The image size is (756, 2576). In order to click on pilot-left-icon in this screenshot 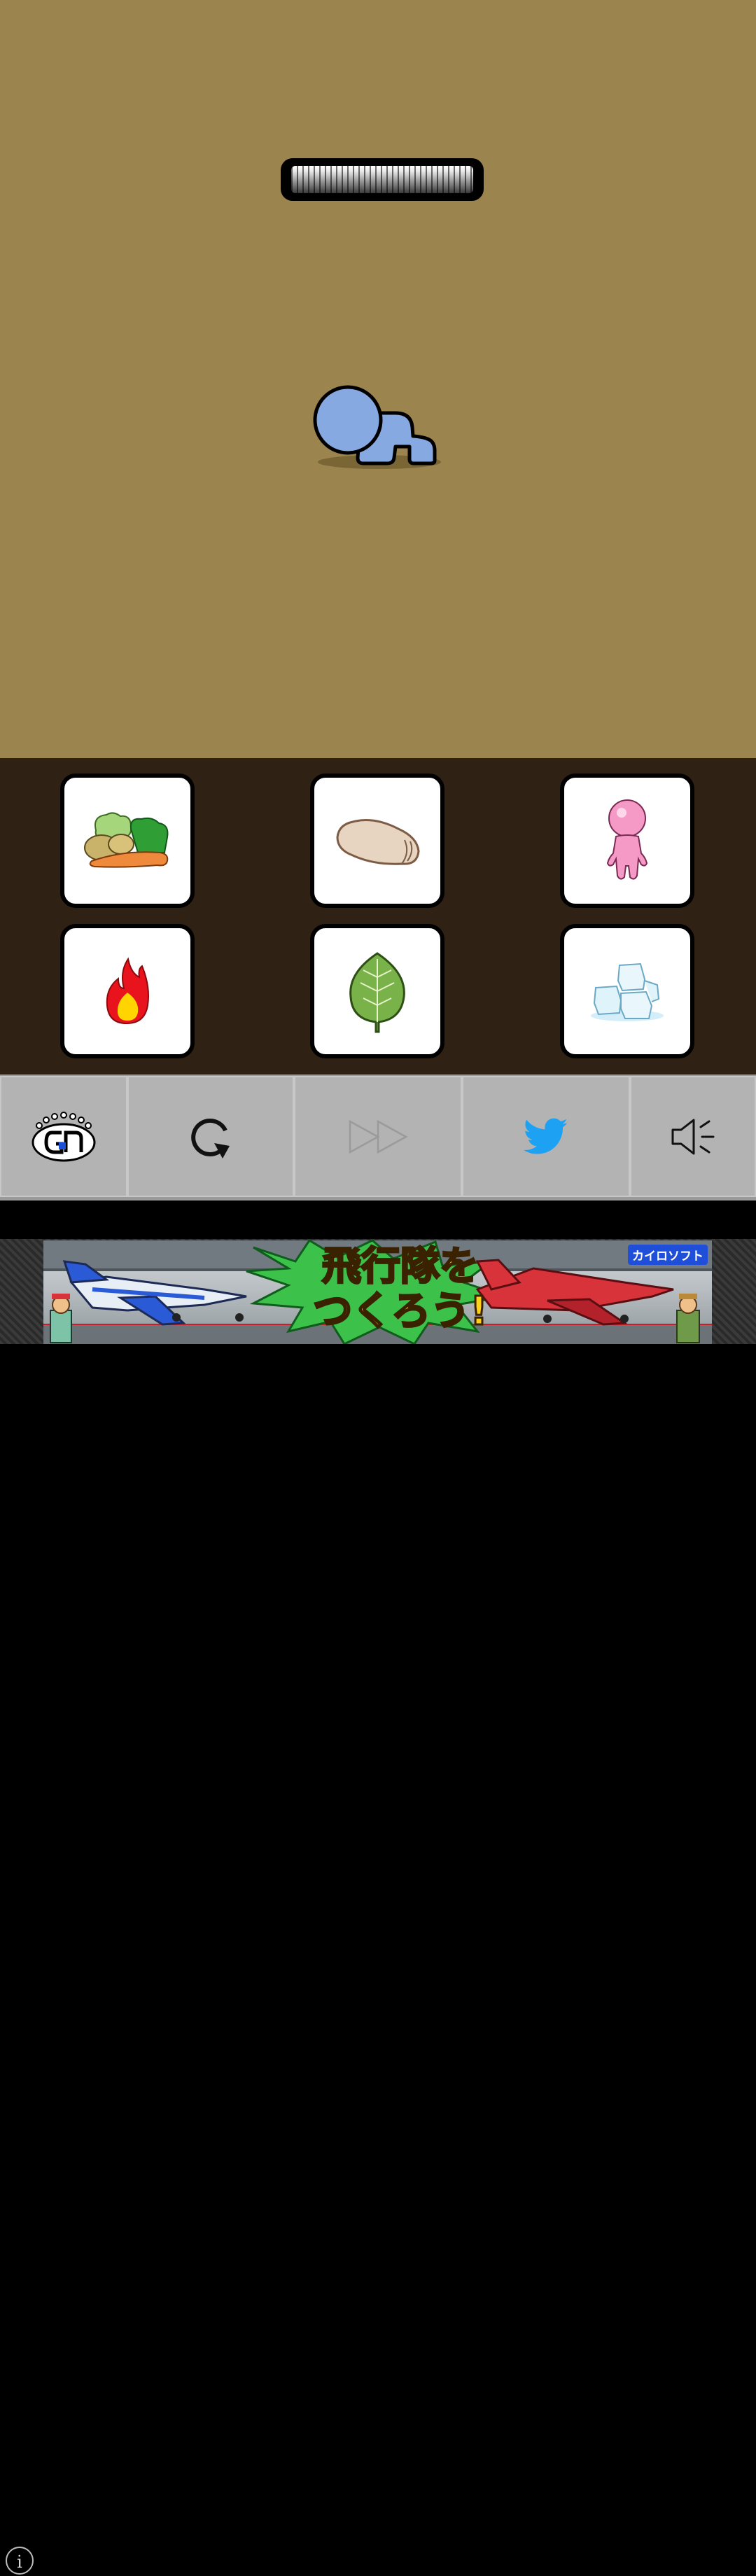, I will do `click(61, 1318)`.